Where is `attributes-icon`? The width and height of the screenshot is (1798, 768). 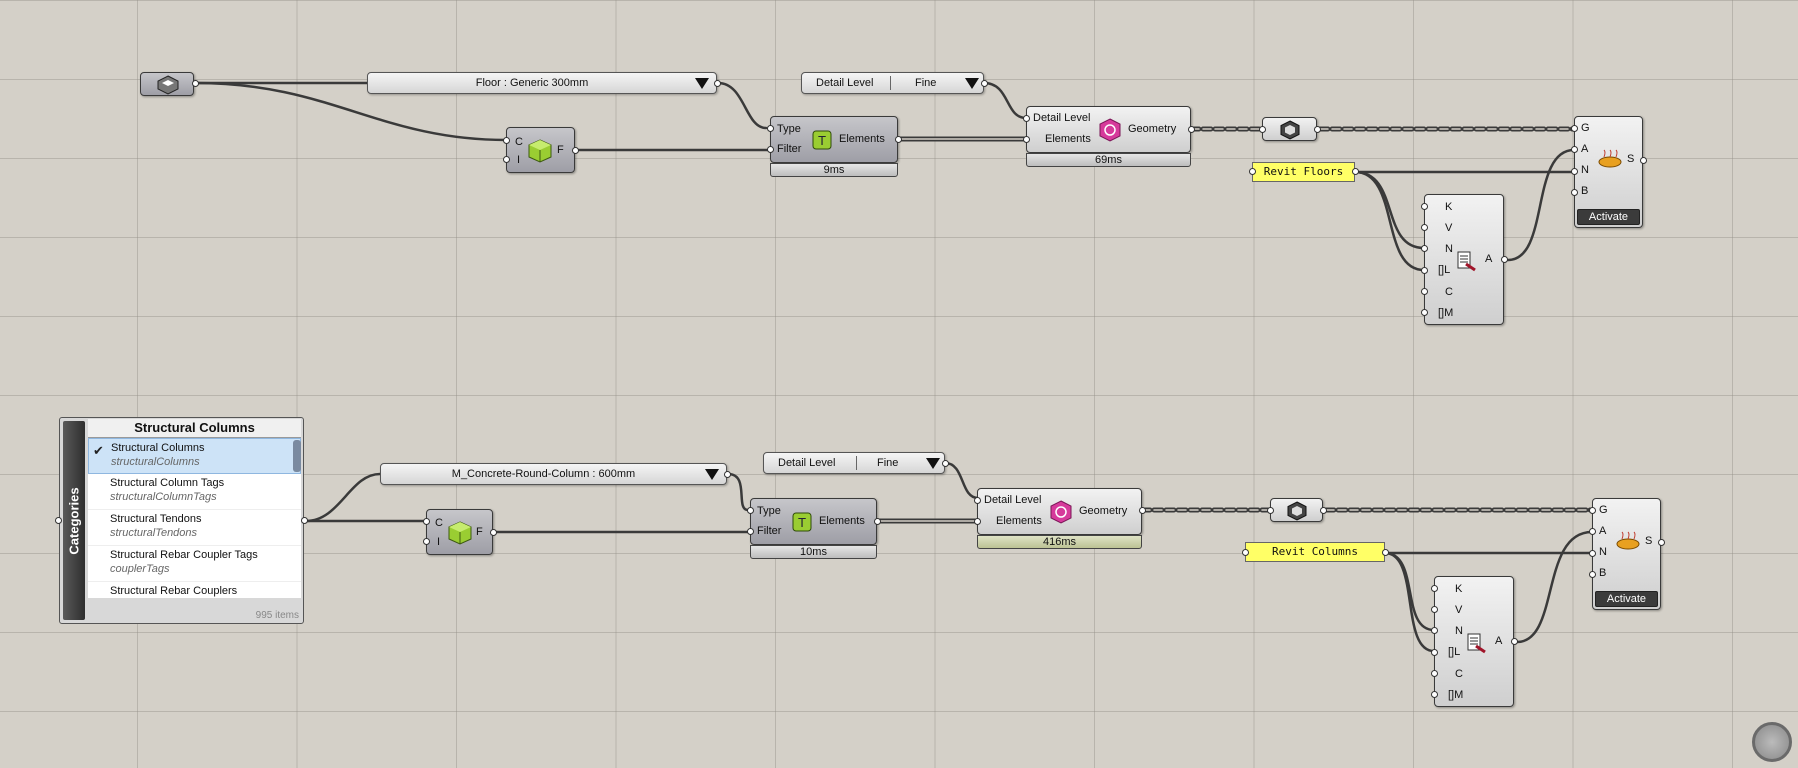
attributes-icon is located at coordinates (1476, 643).